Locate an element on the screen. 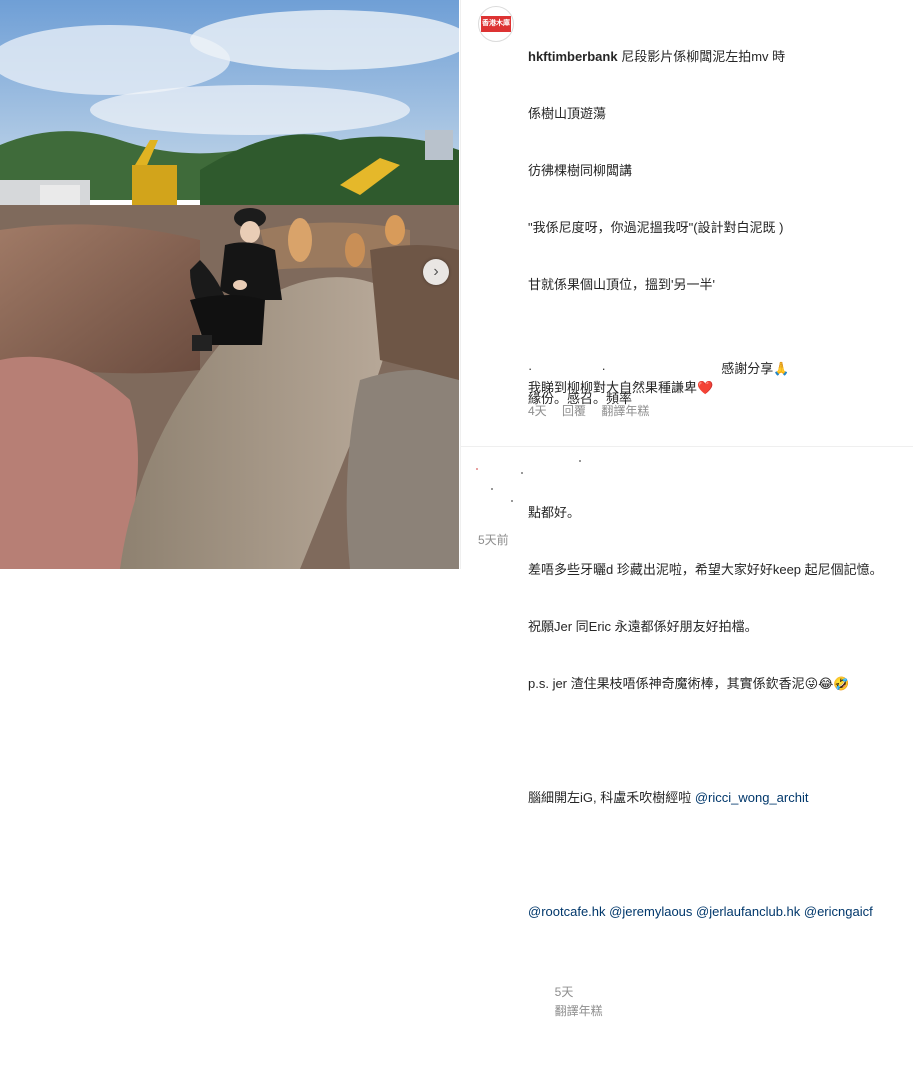 Image resolution: width=913 pixels, height=1078 pixels. post-age: 5天 is located at coordinates (564, 992).